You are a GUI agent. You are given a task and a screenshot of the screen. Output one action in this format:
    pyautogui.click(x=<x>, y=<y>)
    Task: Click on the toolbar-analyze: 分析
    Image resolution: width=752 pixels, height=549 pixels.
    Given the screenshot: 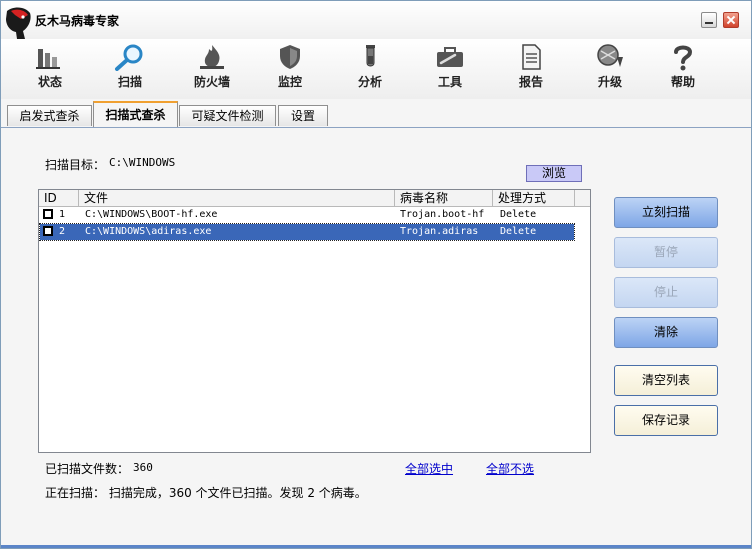 What is the action you would take?
    pyautogui.click(x=370, y=70)
    